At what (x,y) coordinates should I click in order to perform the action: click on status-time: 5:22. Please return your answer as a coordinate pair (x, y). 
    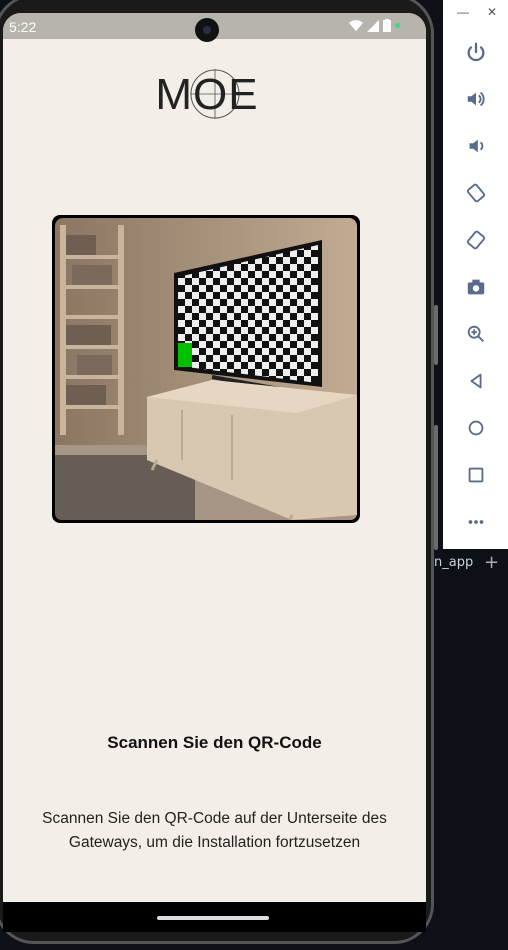
    Looking at the image, I should click on (23, 27).